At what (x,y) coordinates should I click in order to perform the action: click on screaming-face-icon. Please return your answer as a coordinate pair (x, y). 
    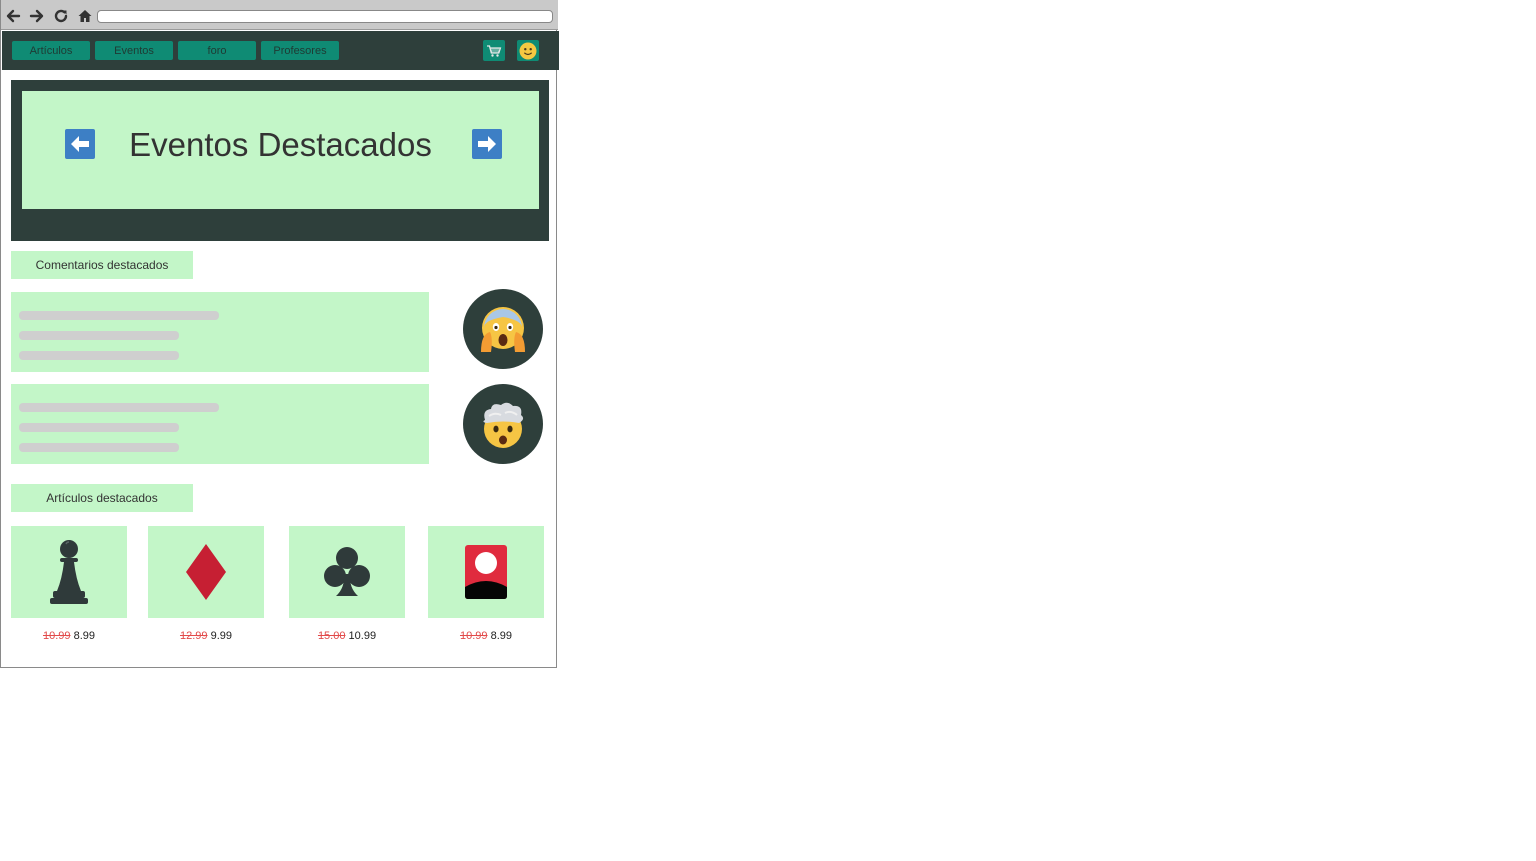
    Looking at the image, I should click on (503, 329).